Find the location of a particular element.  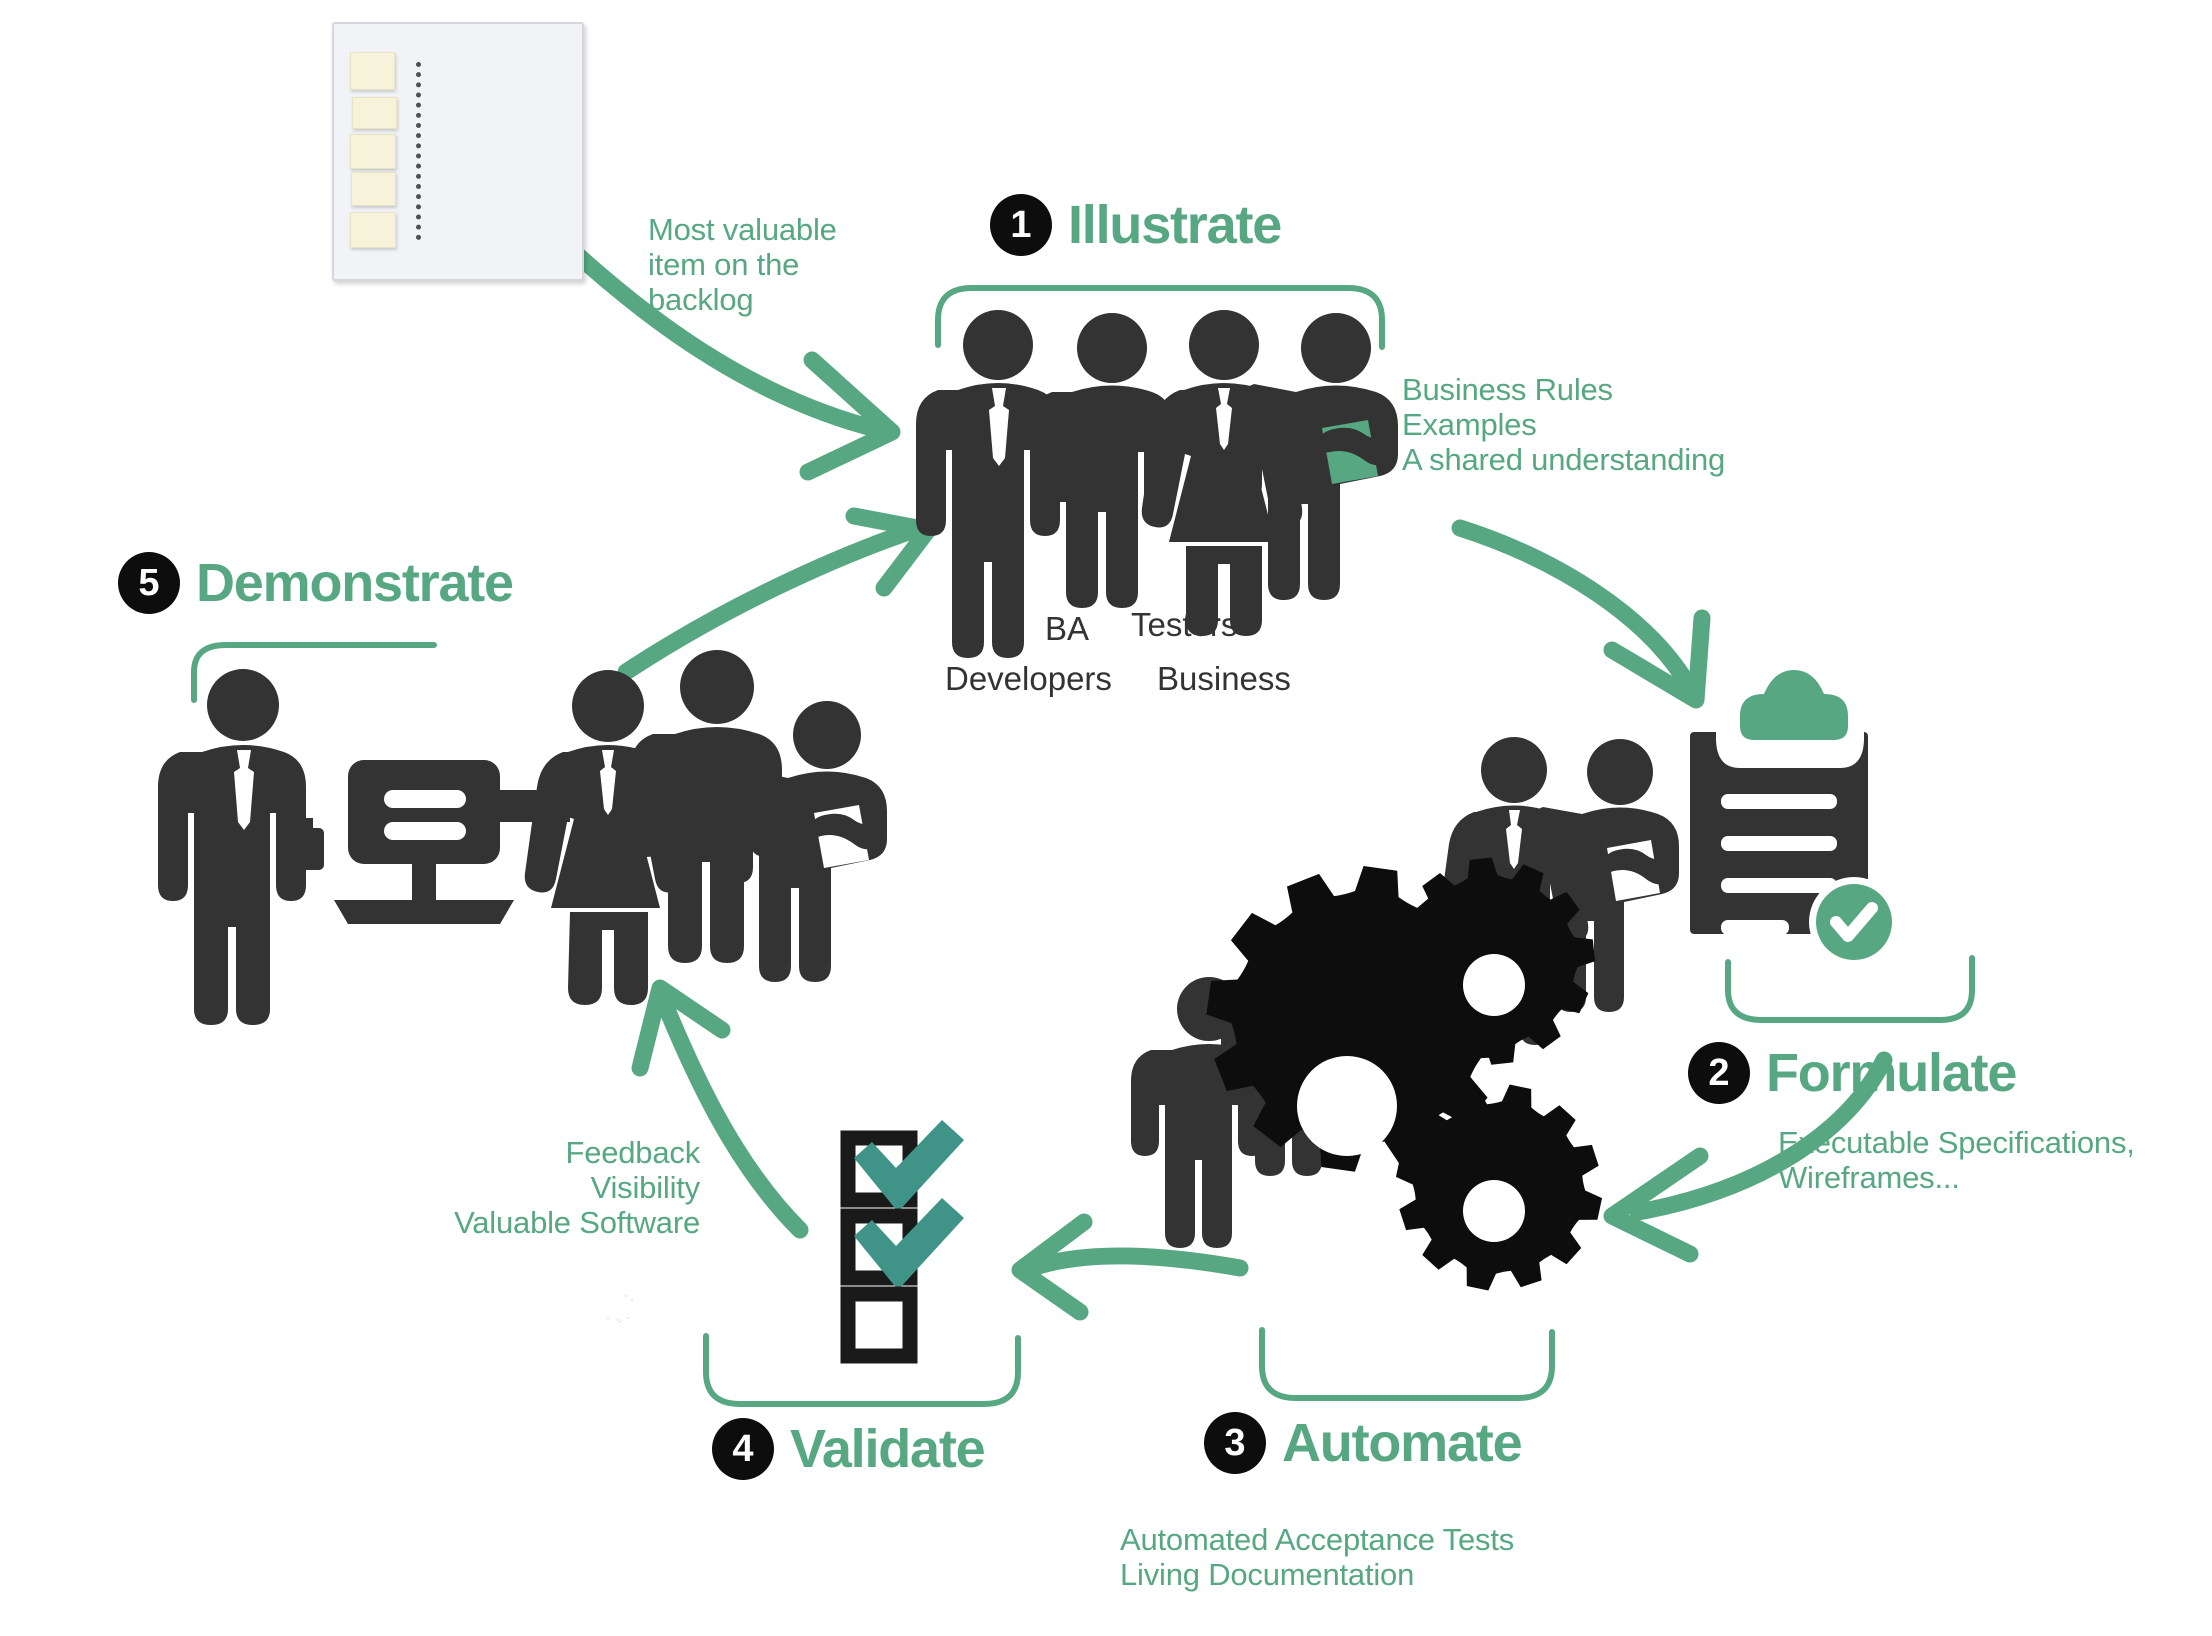

board-divider-line is located at coordinates (421, 151).